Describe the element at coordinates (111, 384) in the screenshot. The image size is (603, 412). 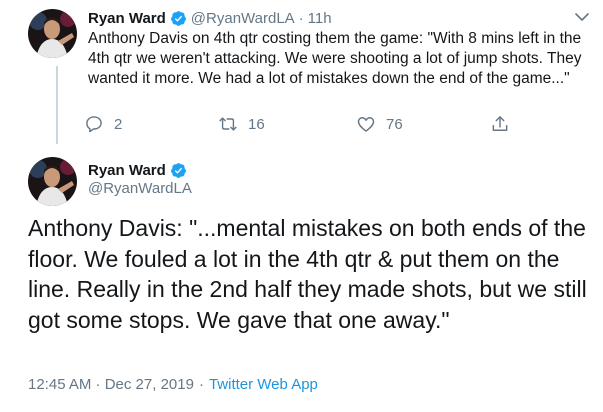
I see `tweet-timestamp: 12:45 AM · Dec 27, 2019` at that location.